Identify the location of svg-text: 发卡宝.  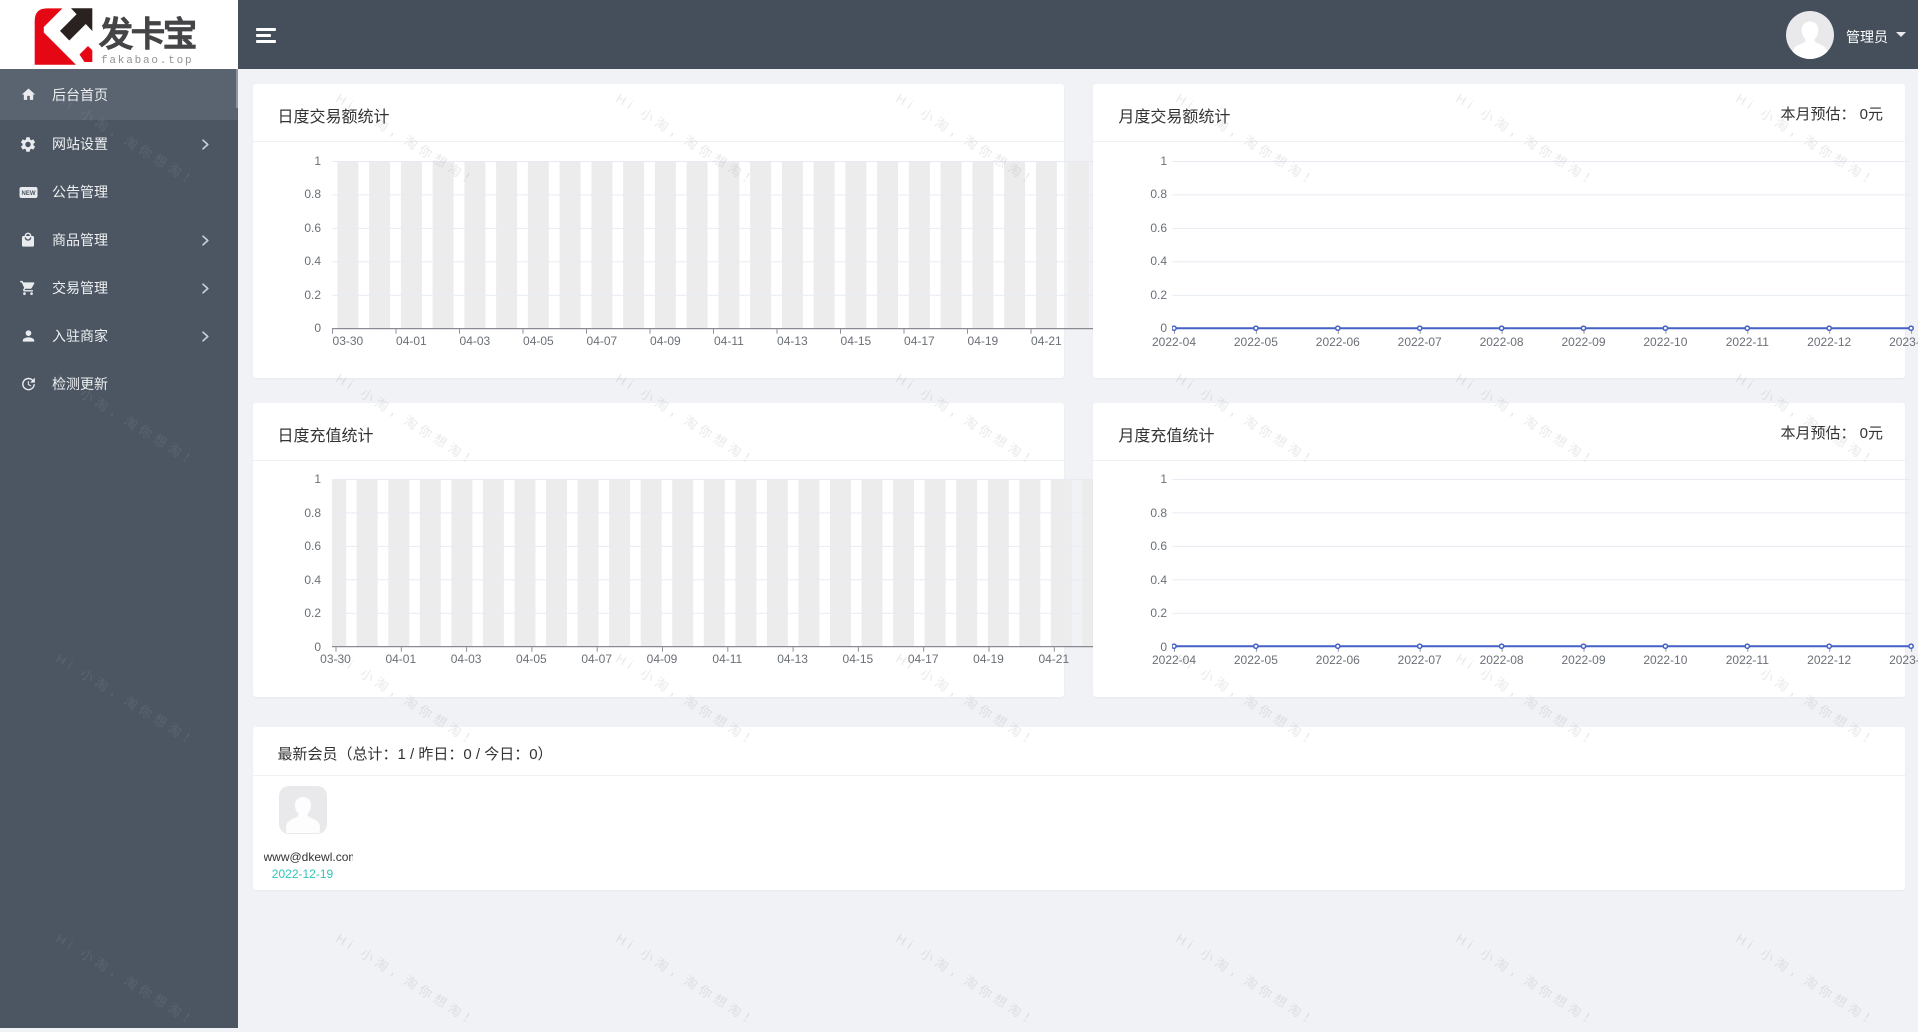
(147, 35).